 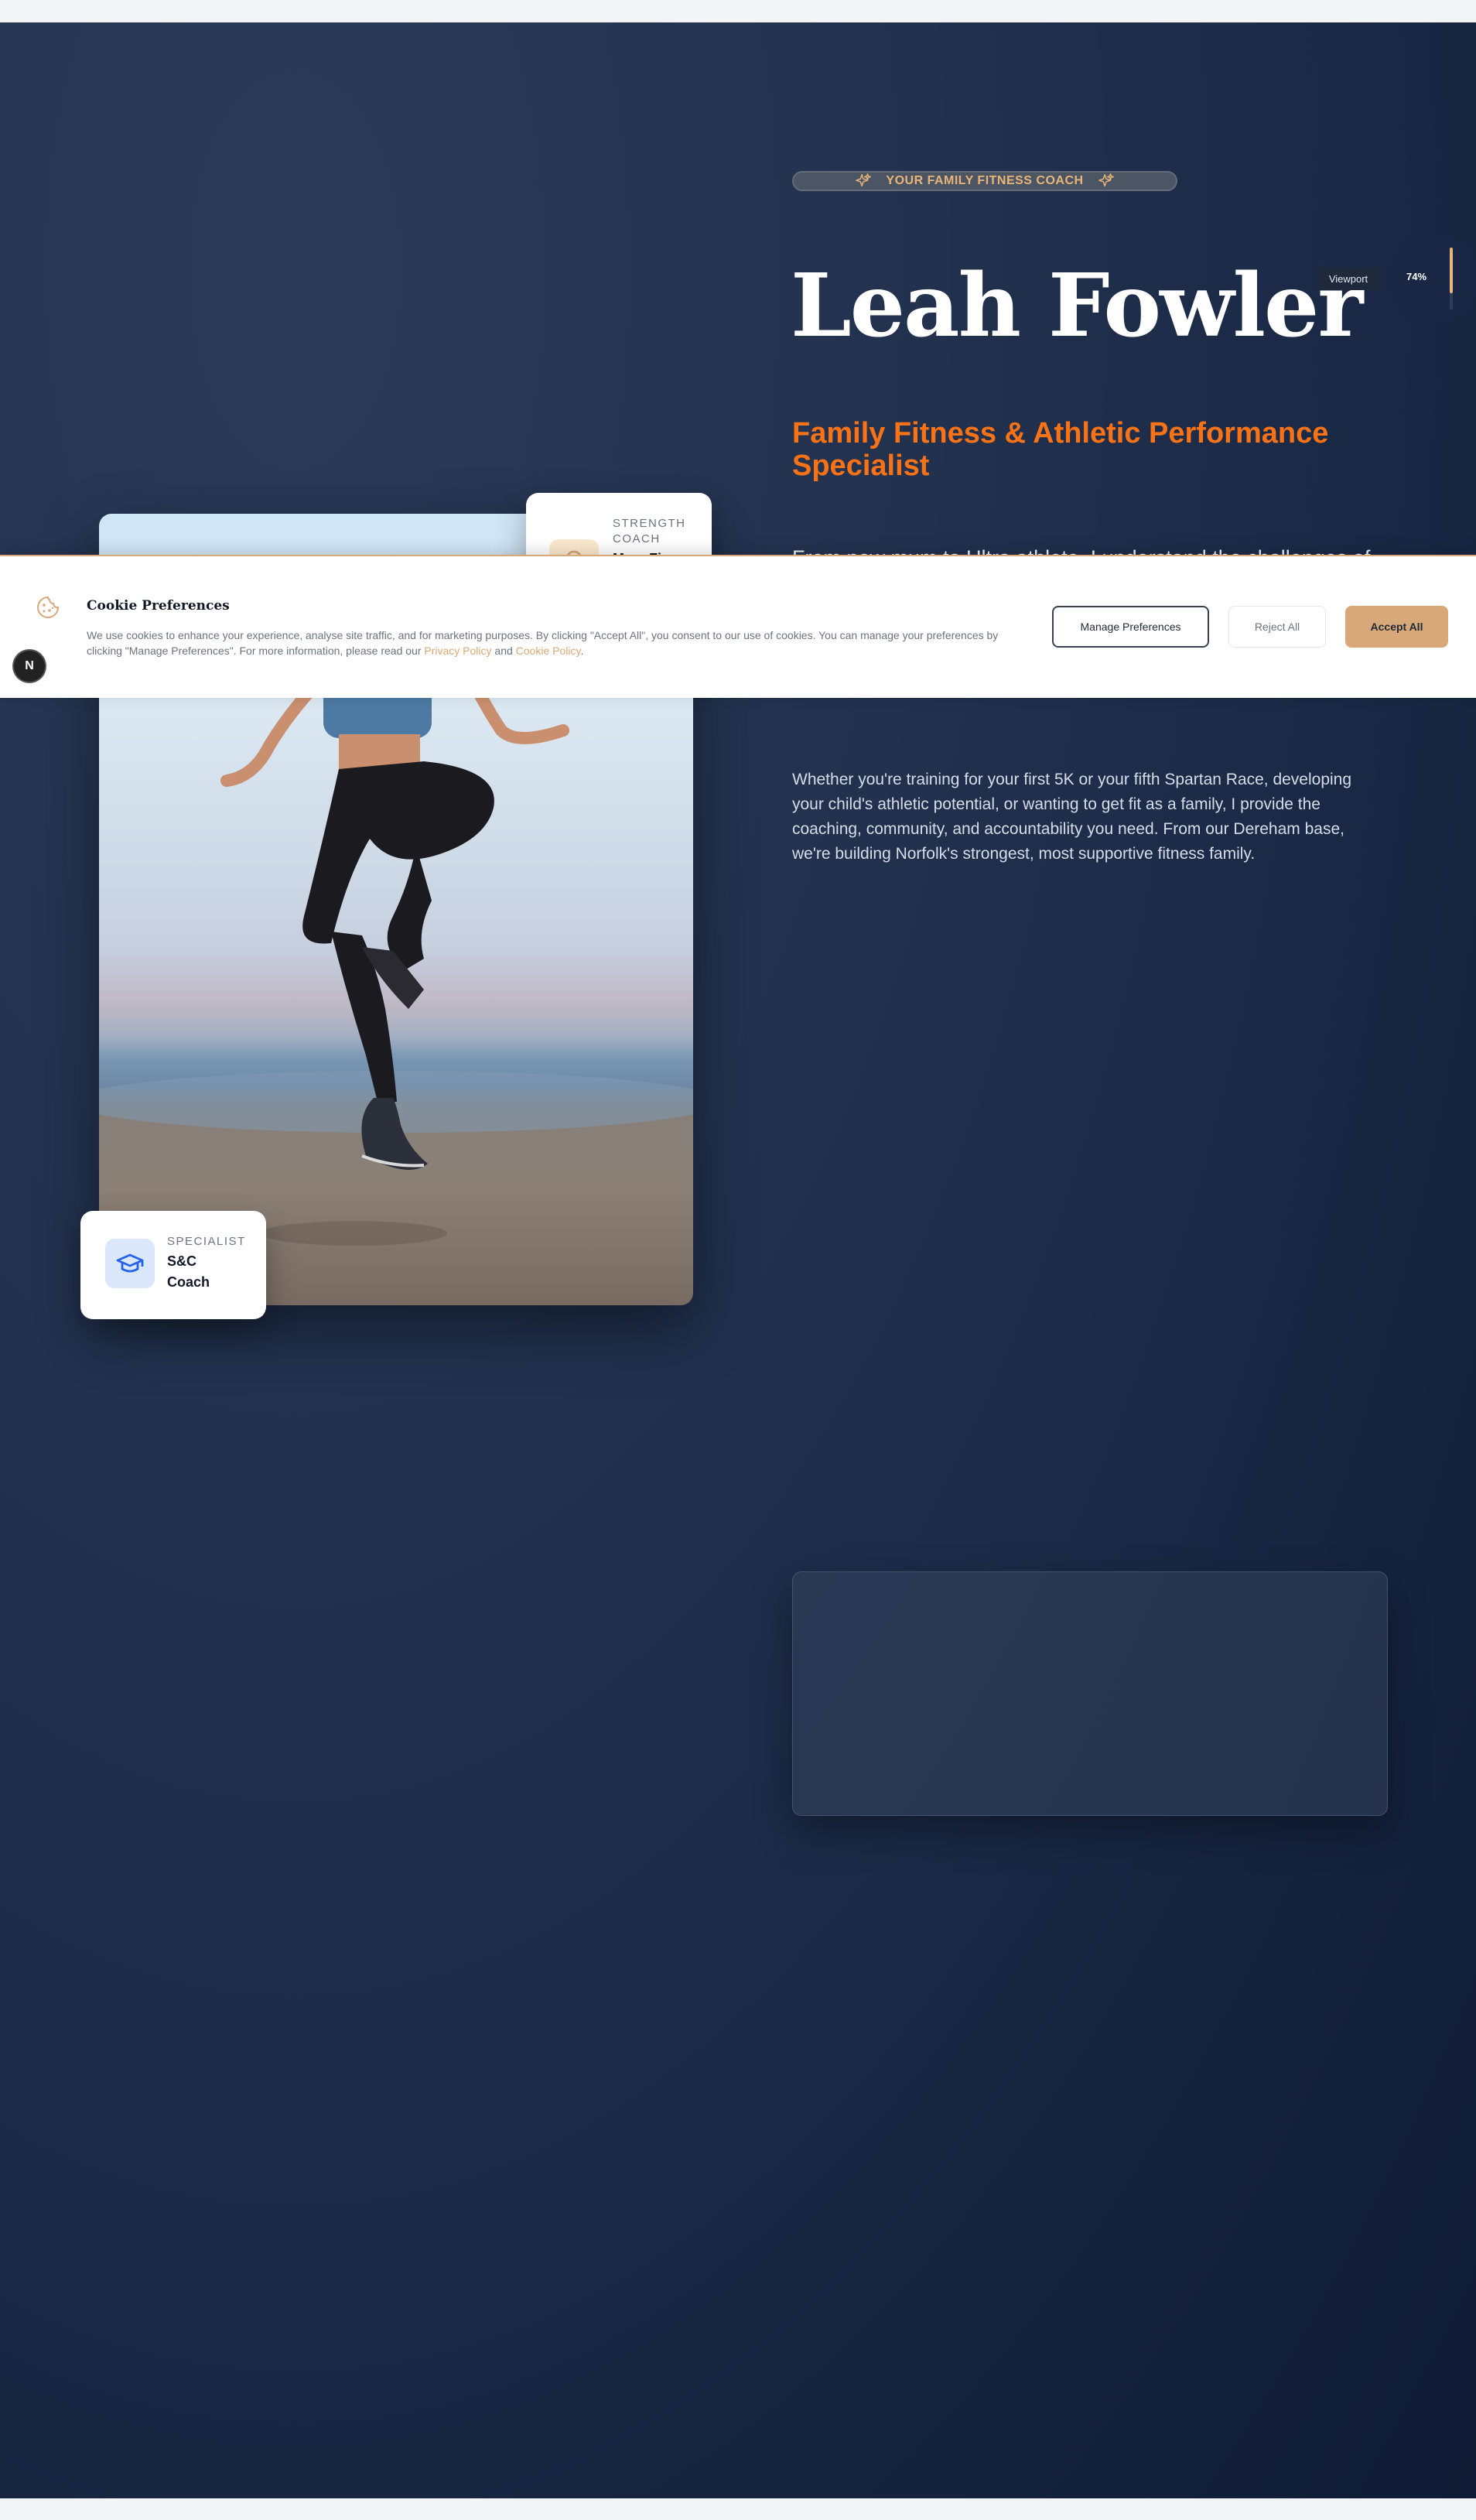 I want to click on card-label: STRENGTH COACH, so click(x=650, y=531).